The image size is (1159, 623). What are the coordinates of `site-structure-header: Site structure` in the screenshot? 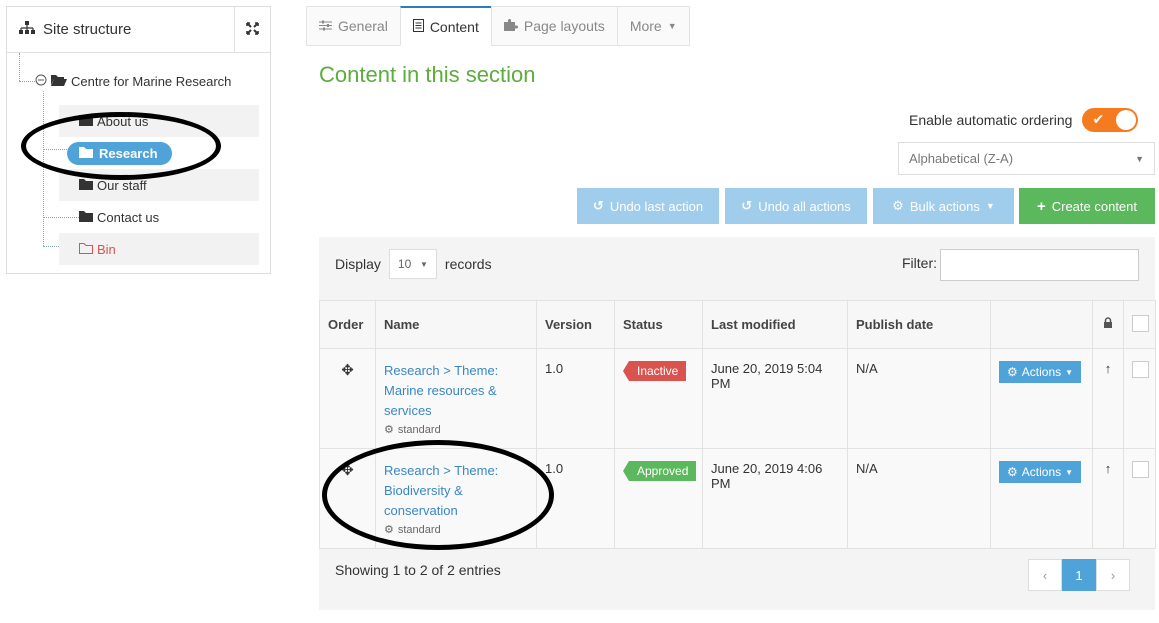 It's located at (138, 30).